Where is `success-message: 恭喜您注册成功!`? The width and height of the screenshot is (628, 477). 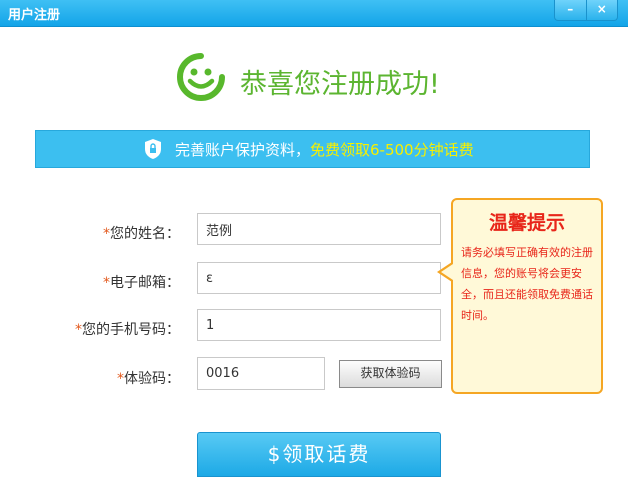
success-message: 恭喜您注册成功! is located at coordinates (340, 84).